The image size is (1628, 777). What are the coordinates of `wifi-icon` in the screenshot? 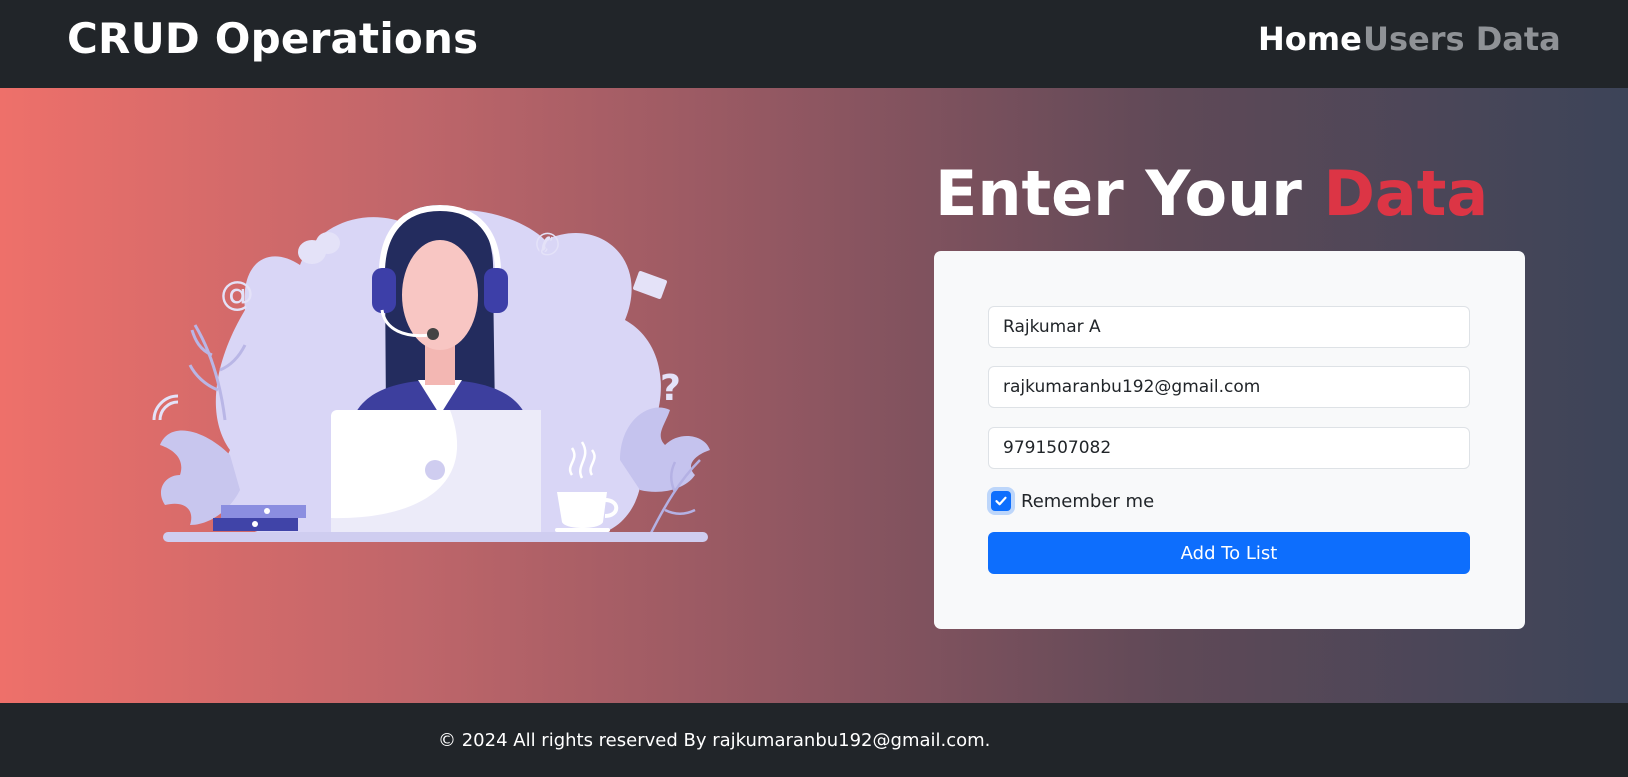 It's located at (165, 407).